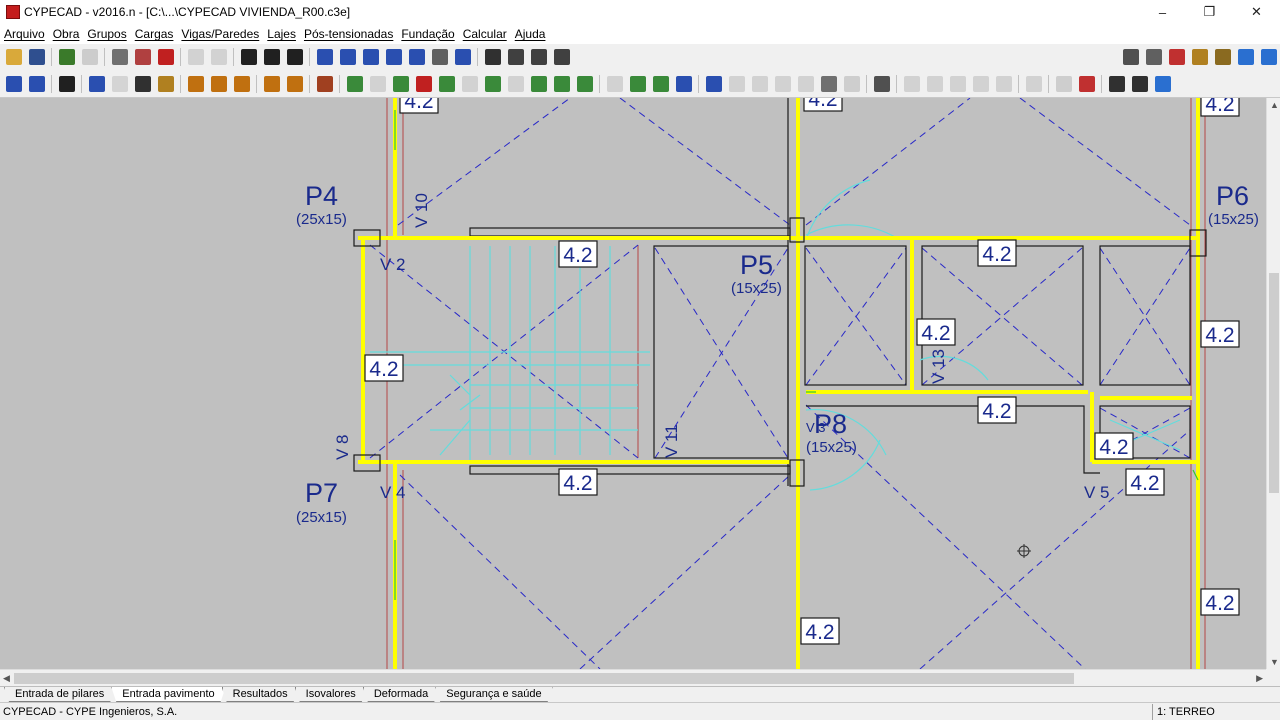 Image resolution: width=1280 pixels, height=720 pixels. What do you see at coordinates (485, 34) in the screenshot?
I see `menu-calcular: Calcular` at bounding box center [485, 34].